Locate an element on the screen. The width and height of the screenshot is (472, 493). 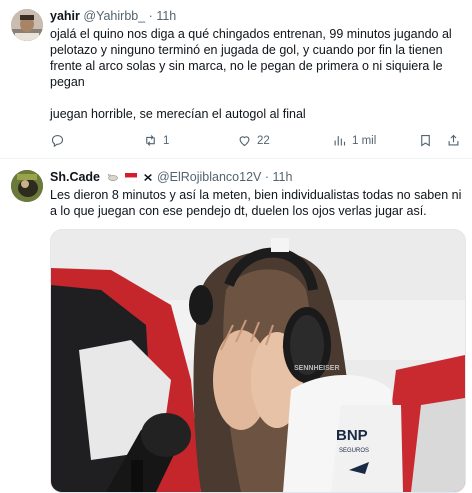
like-count: 22 is located at coordinates (263, 140).